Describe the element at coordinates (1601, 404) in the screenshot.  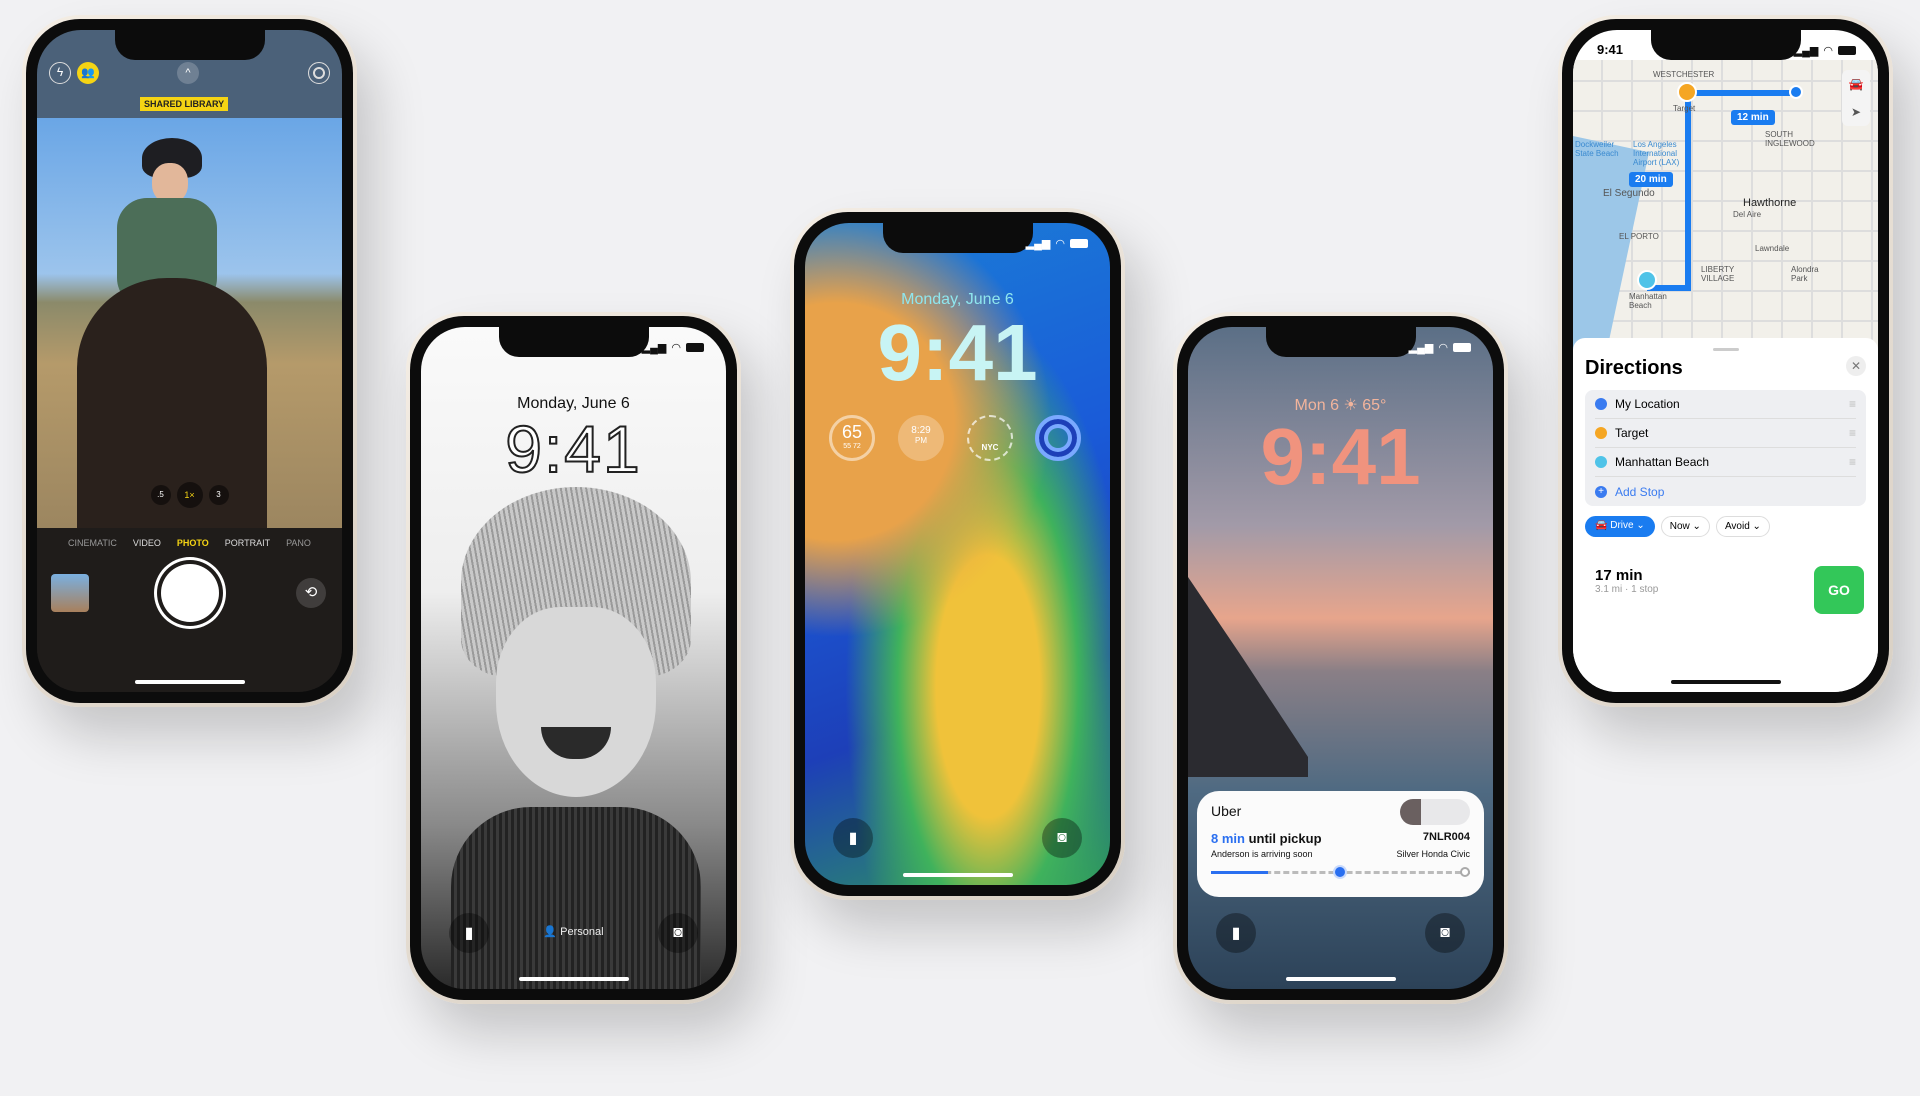
I see `location-arrow-icon` at that location.